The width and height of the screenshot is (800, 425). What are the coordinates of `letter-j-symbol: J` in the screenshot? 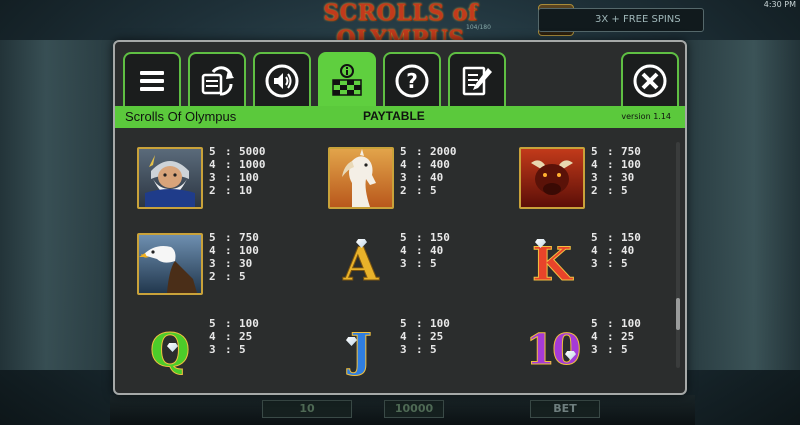 It's located at (361, 350).